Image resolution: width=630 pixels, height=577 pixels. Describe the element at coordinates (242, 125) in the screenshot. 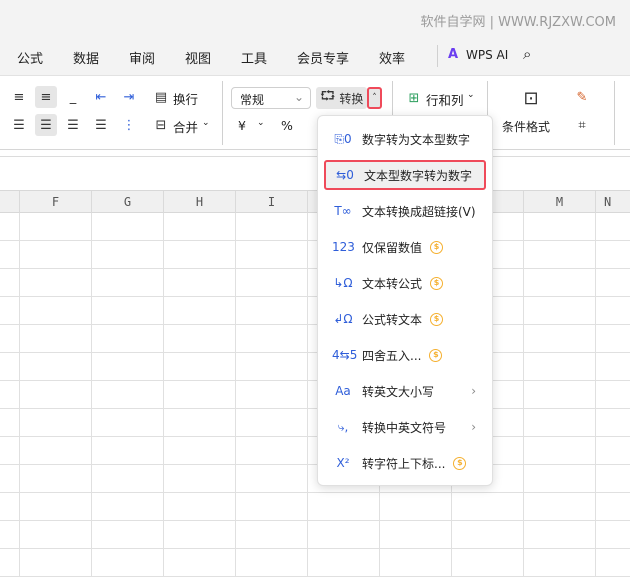

I see `currency-button: ¥` at that location.